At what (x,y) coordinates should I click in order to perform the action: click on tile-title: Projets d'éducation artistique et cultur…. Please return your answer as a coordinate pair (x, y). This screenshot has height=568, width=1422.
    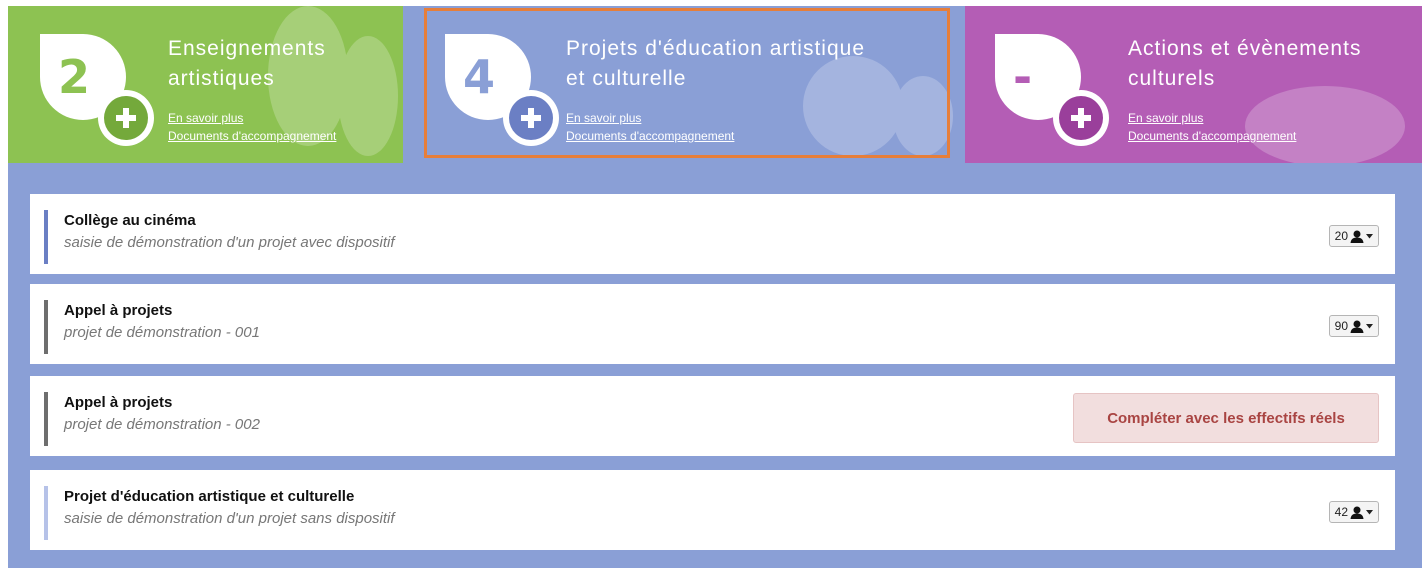
    Looking at the image, I should click on (716, 63).